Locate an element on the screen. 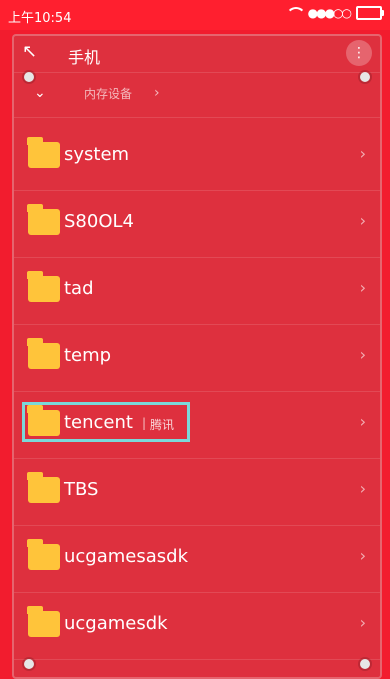 Image resolution: width=390 pixels, height=679 pixels. back-icon: ↖ is located at coordinates (30, 51).